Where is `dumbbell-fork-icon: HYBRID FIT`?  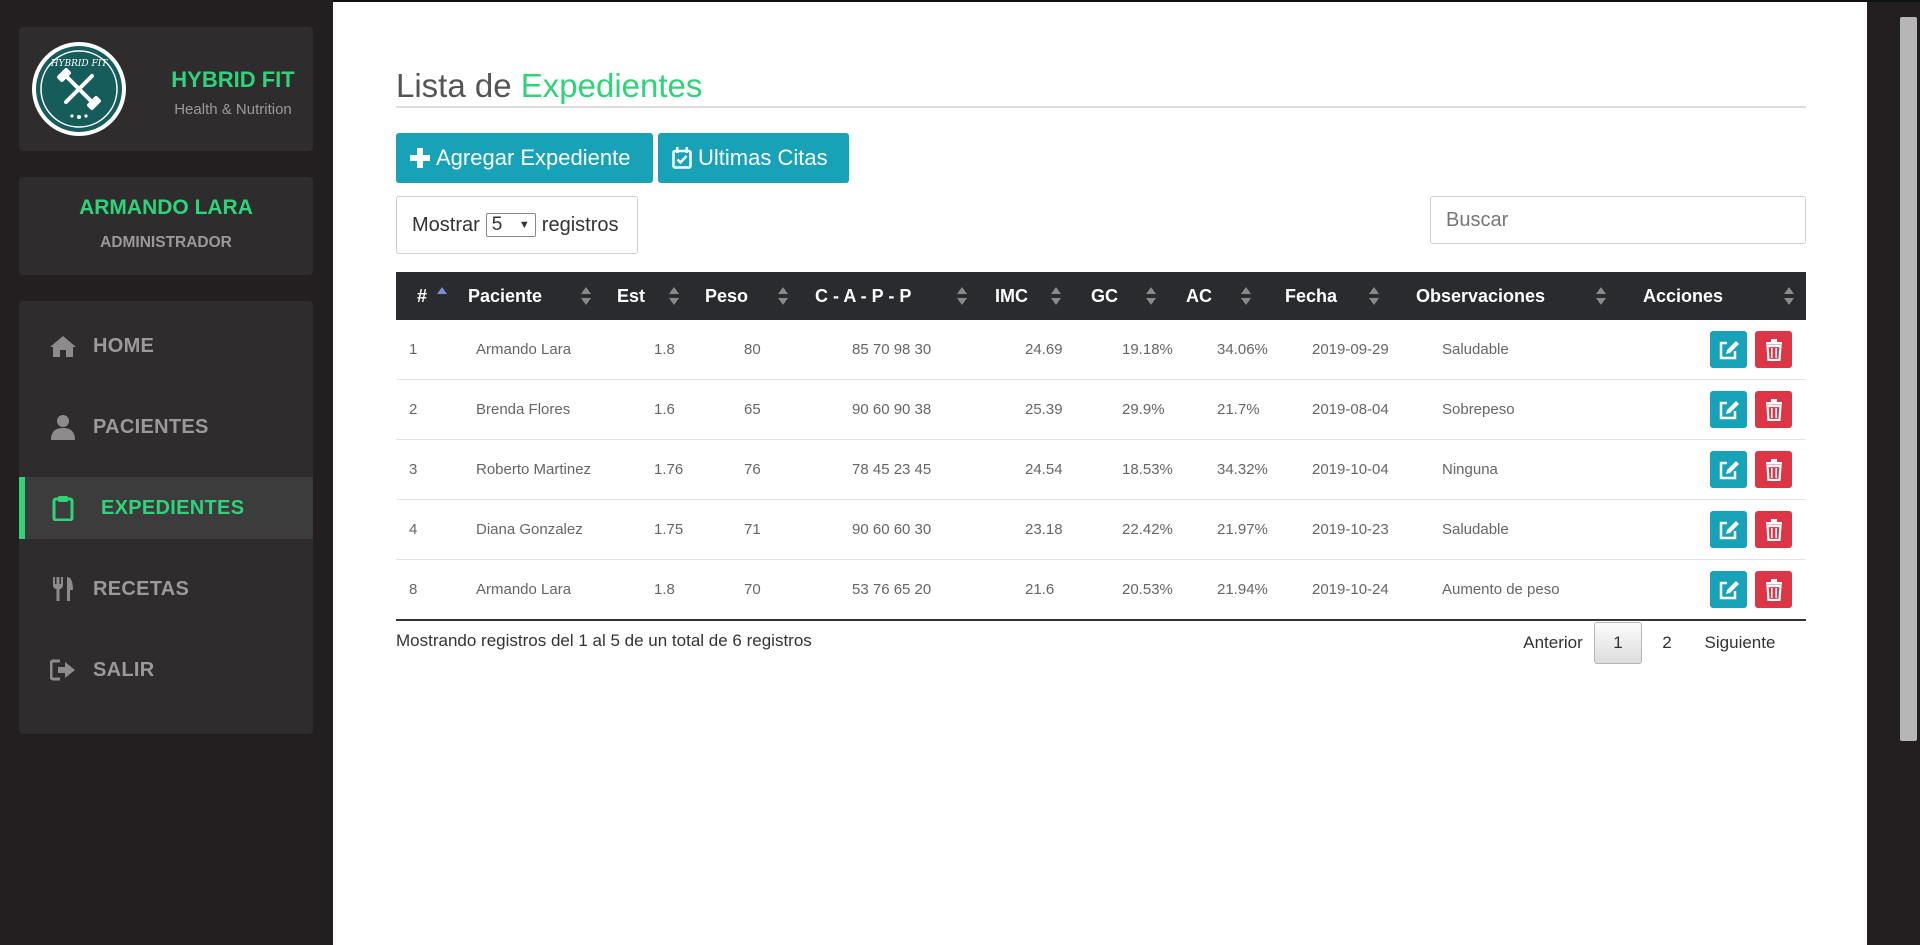 dumbbell-fork-icon: HYBRID FIT is located at coordinates (79, 89).